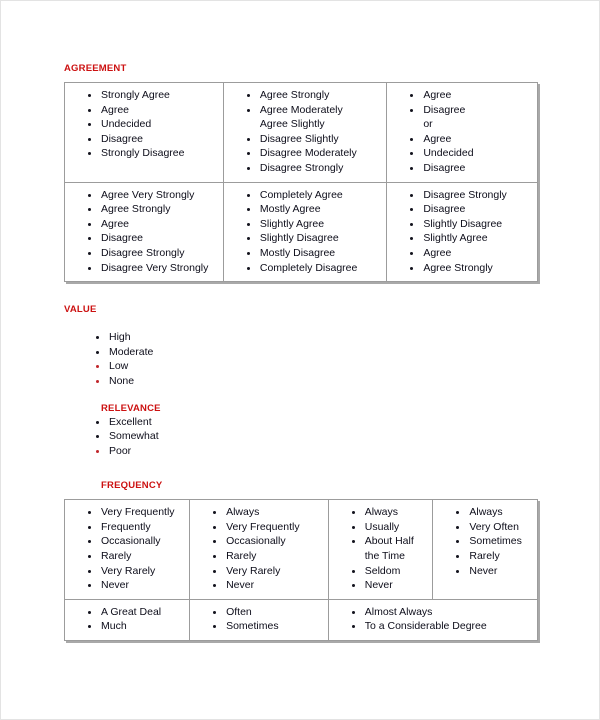 Image resolution: width=600 pixels, height=720 pixels. Describe the element at coordinates (315, 238) in the screenshot. I see `list-item: Slightly Disagree` at that location.